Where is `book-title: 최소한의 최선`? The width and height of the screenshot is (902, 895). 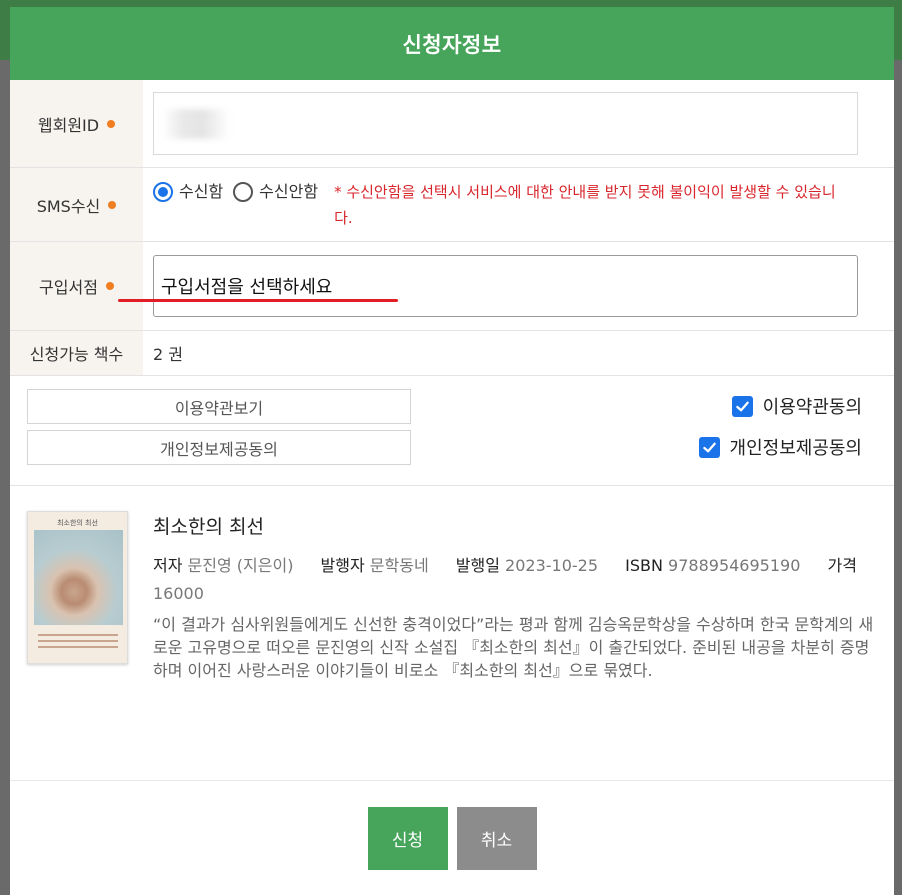
book-title: 최소한의 최선 is located at coordinates (208, 527).